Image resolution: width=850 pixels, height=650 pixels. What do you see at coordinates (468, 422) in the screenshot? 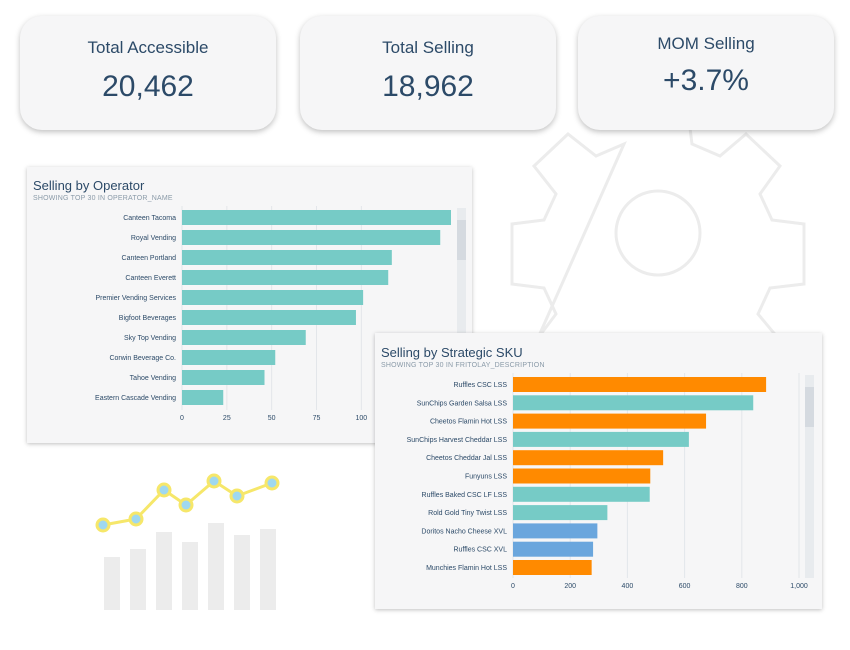
I see `category-label: Cheetos Flamin Hot LSS` at bounding box center [468, 422].